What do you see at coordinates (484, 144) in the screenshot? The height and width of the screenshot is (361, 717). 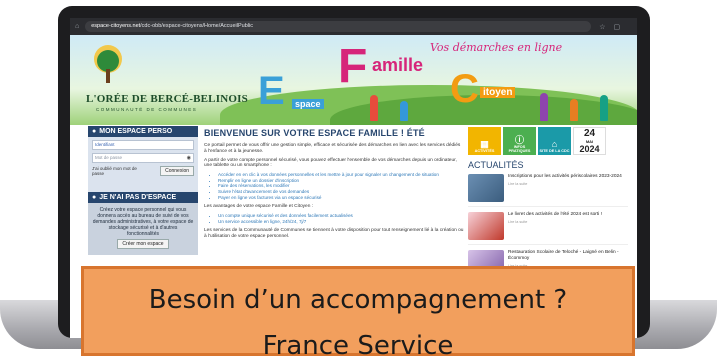 I see `calendar-icon: ▦` at bounding box center [484, 144].